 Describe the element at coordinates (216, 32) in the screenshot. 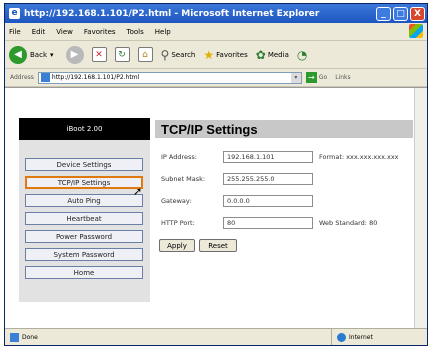

I see `menu-bar: File Edit View Favorites Tools Help` at that location.